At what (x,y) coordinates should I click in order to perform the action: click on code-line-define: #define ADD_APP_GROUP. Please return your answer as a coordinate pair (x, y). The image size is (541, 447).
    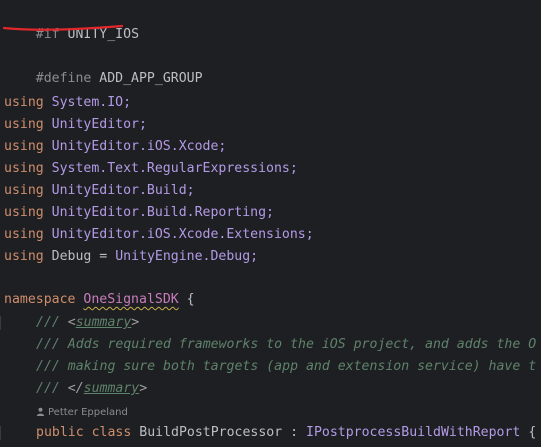
    Looking at the image, I should click on (103, 67).